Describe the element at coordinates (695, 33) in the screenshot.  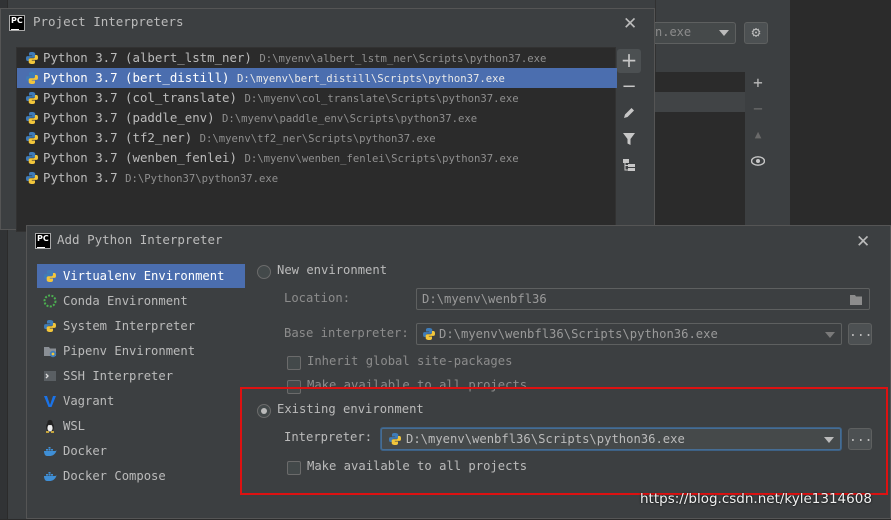
I see `interpreter-combo: n.exe` at that location.